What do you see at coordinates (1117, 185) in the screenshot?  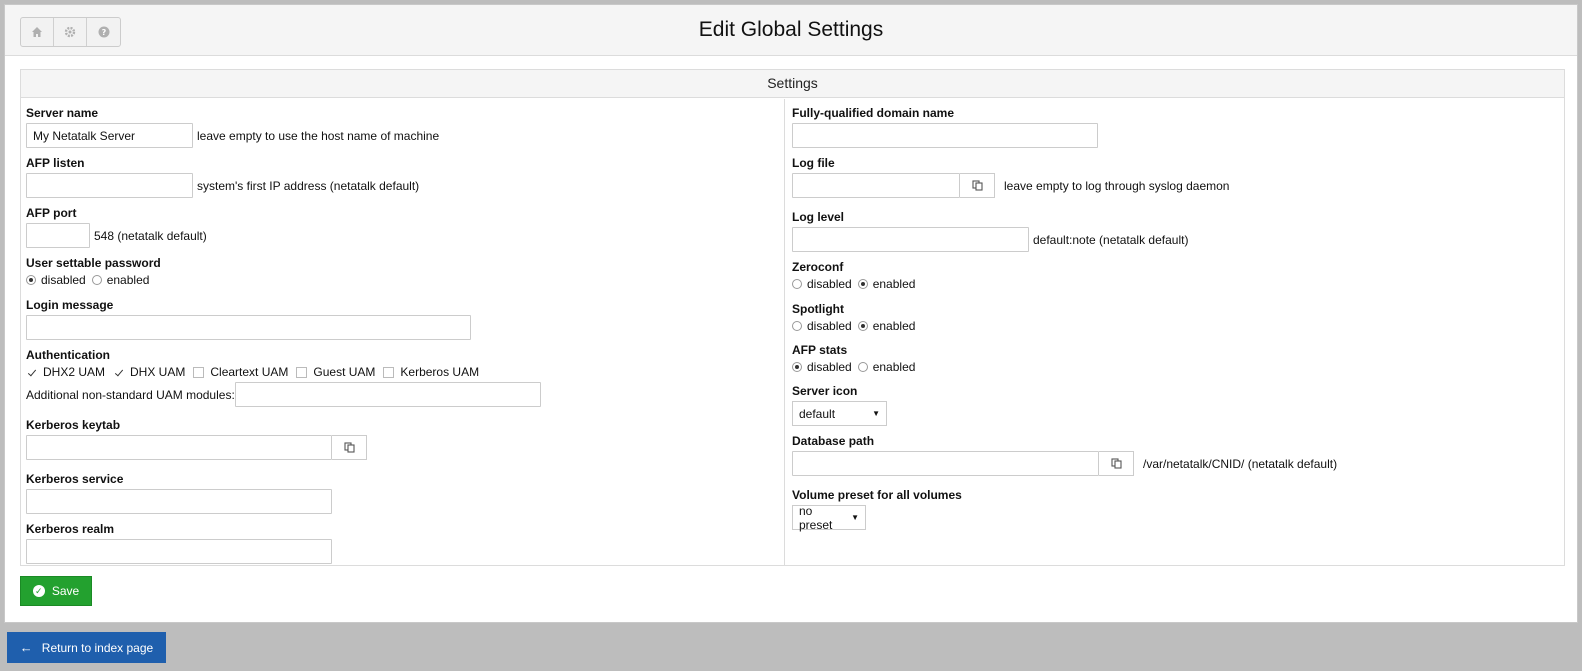 I see `log-file-hint: leave empty to log through syslog daemon` at bounding box center [1117, 185].